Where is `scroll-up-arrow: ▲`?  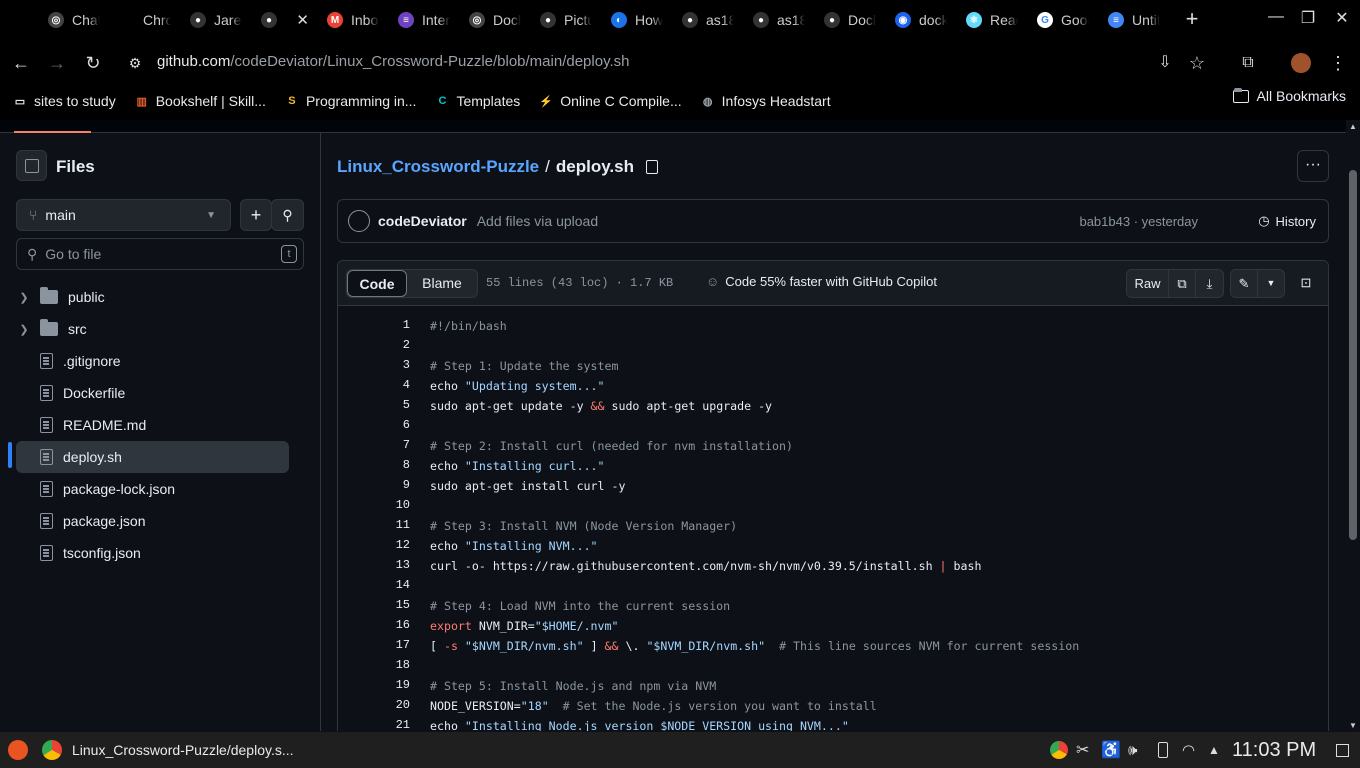
scroll-up-arrow: ▲ is located at coordinates (1353, 126).